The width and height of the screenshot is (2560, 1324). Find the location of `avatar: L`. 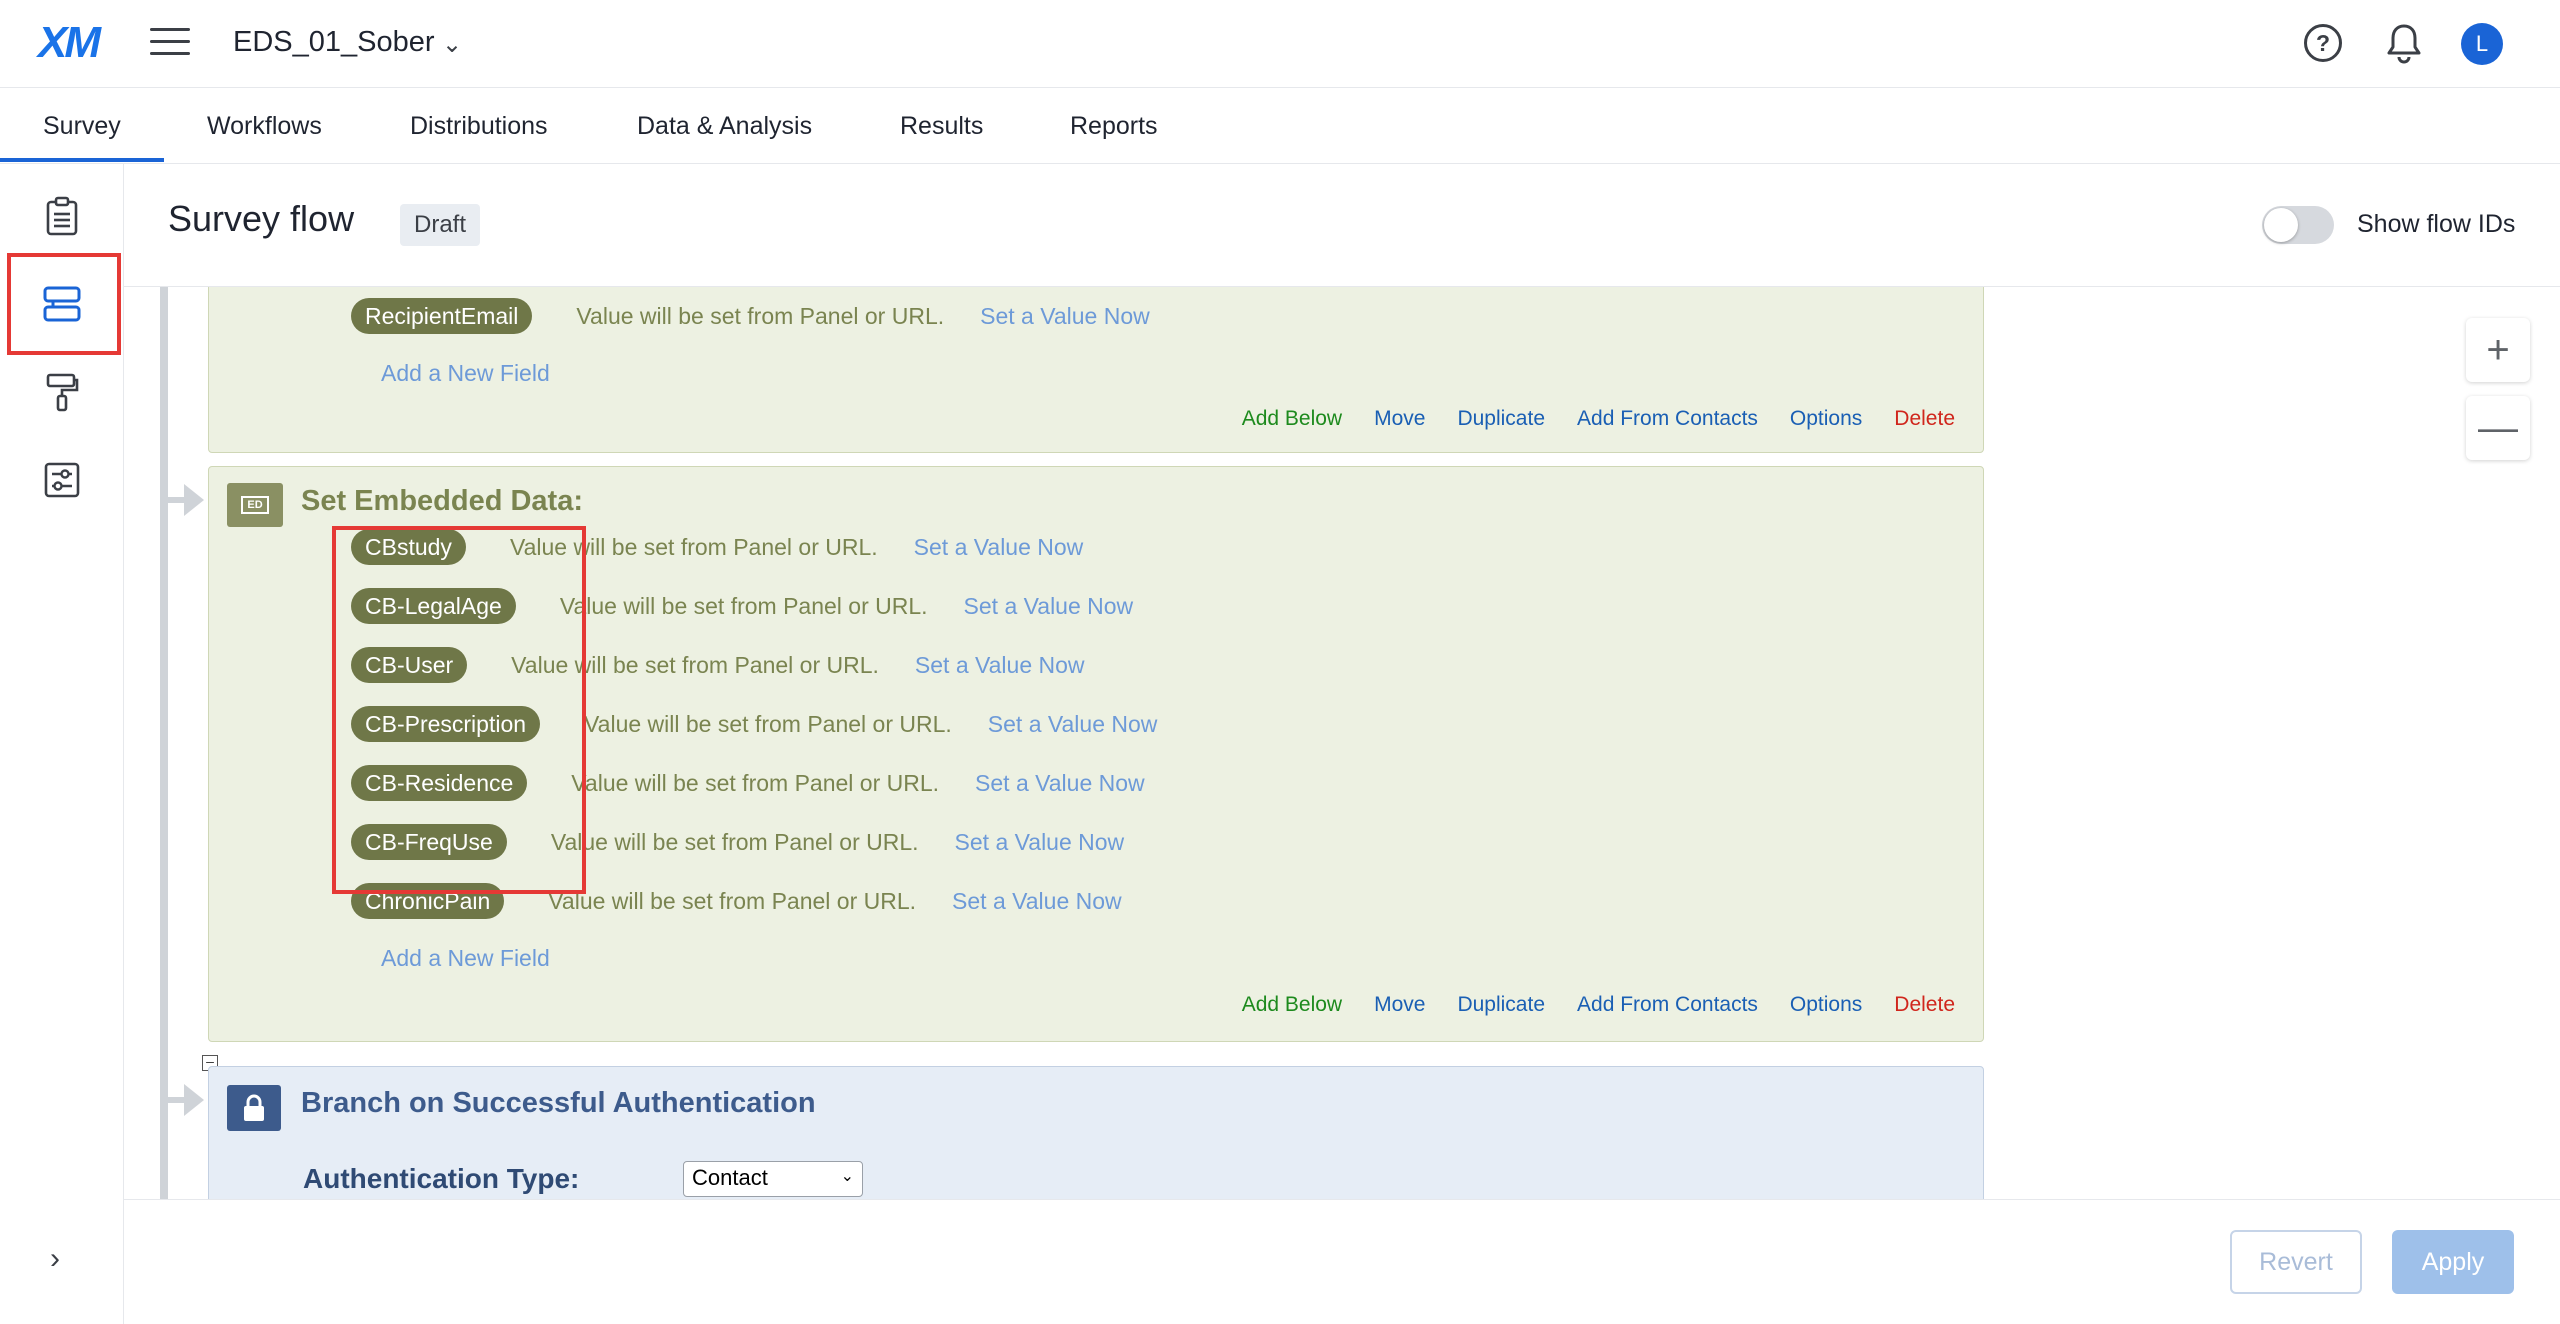

avatar: L is located at coordinates (2482, 44).